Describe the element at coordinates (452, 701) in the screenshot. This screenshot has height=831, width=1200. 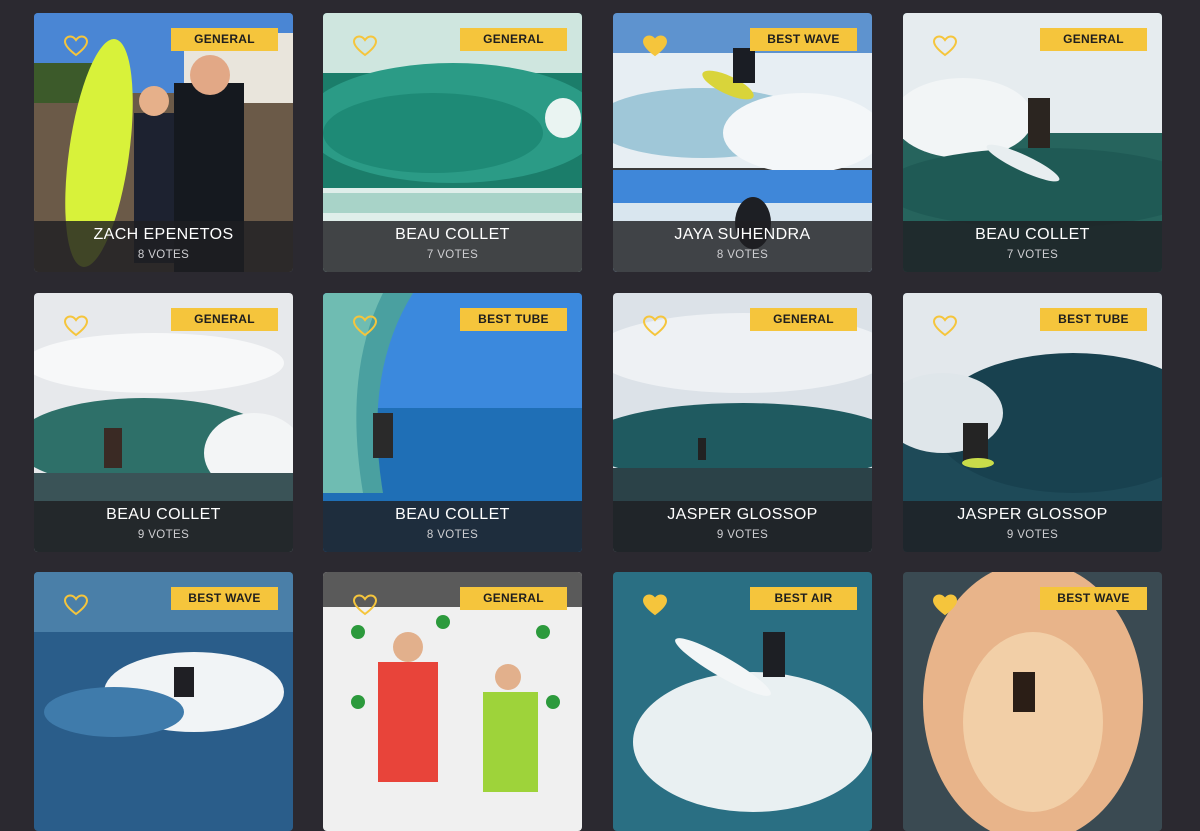
I see `entry-card: GENERAL` at that location.